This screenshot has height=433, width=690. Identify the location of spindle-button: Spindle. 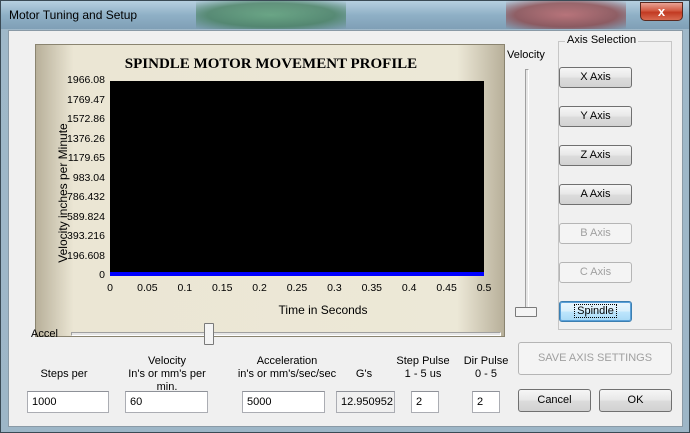
(595, 311).